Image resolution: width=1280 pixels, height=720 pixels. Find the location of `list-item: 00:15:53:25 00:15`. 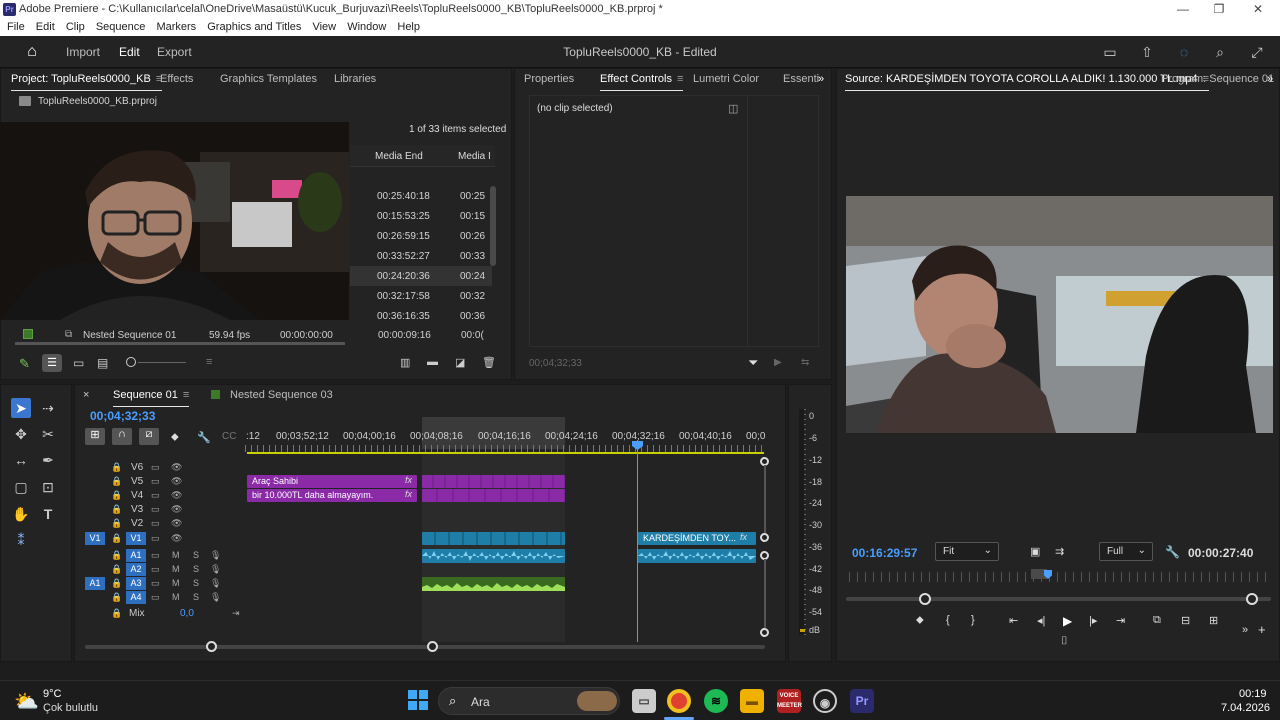

list-item: 00:15:53:25 00:15 is located at coordinates (421, 216).